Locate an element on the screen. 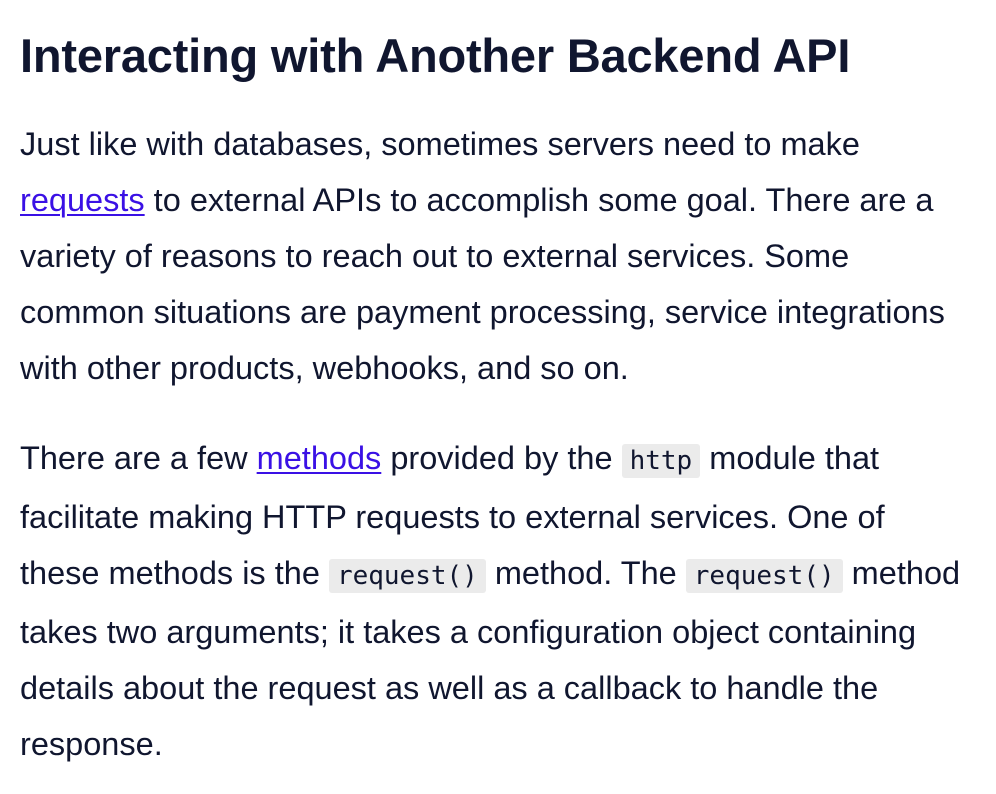 This screenshot has width=996, height=794. paragraph-2-text-1: There are a few is located at coordinates (138, 458).